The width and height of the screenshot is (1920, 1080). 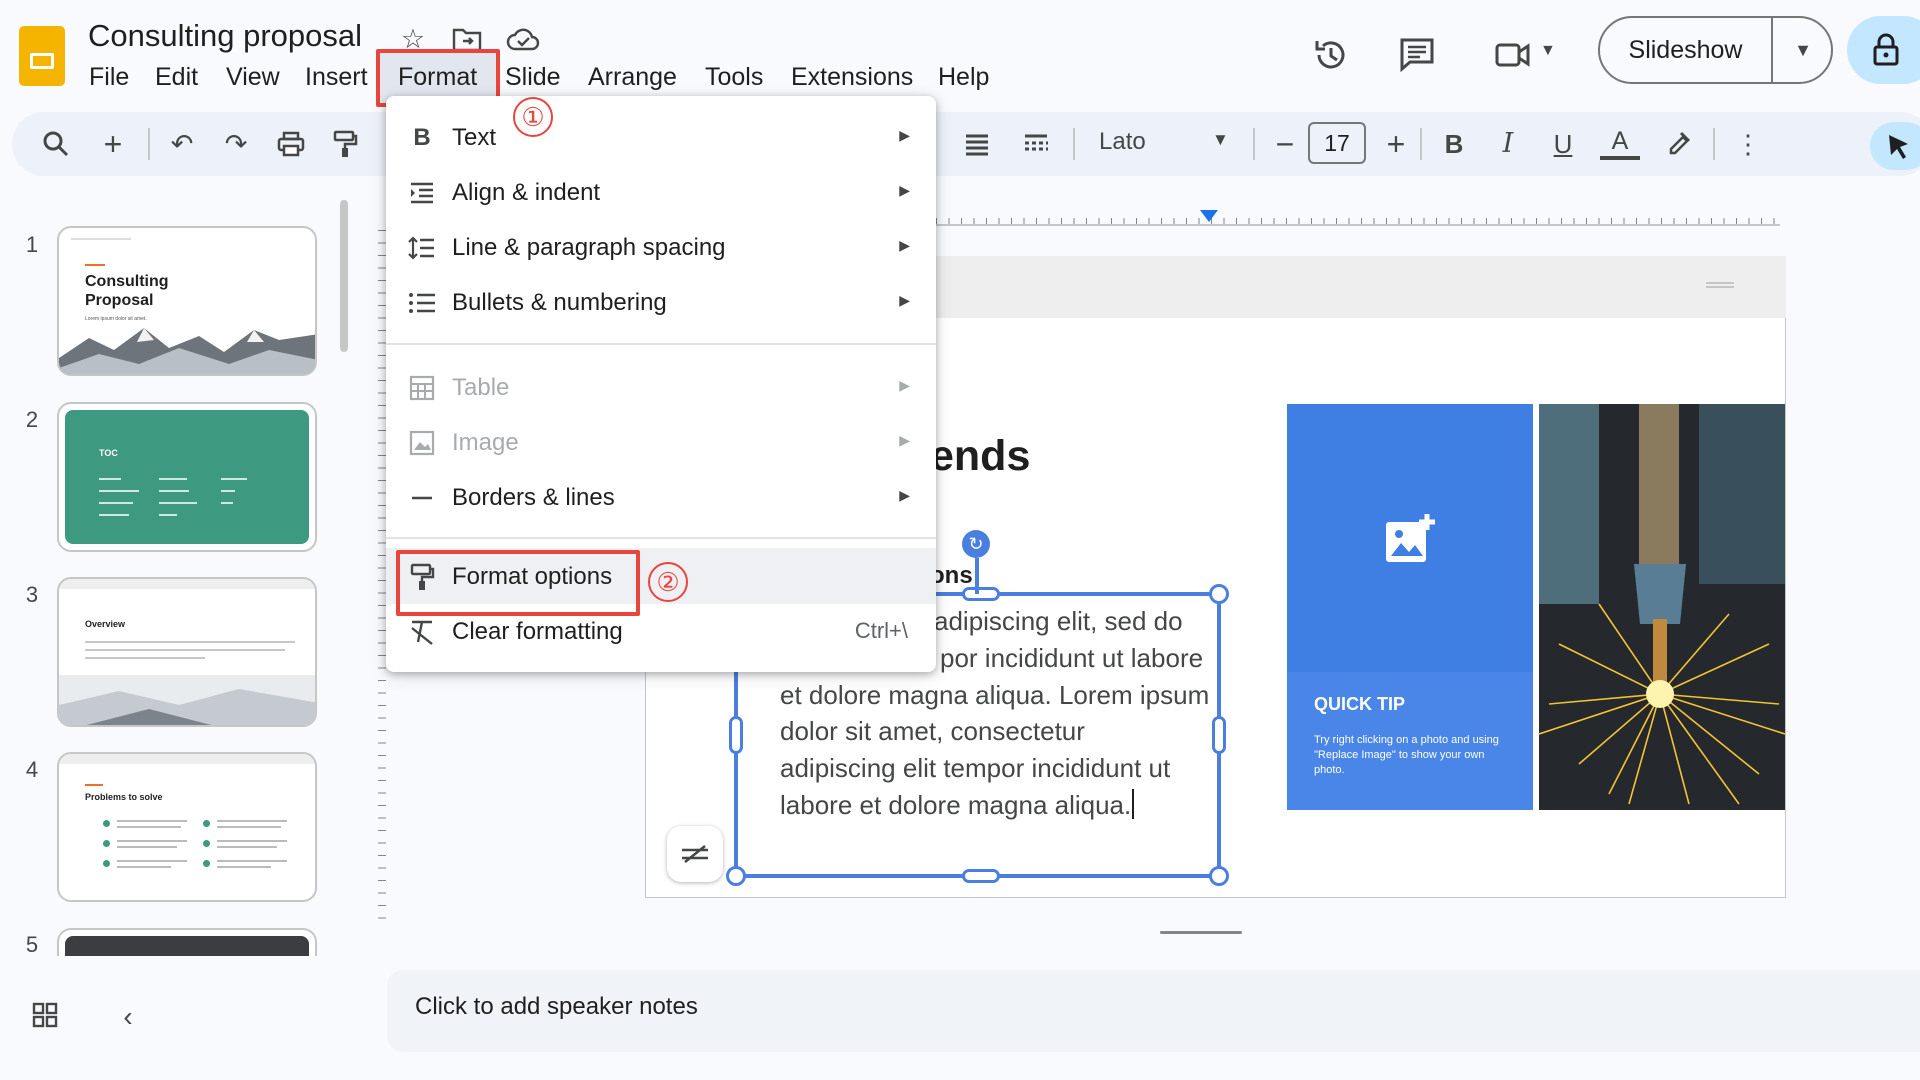 I want to click on font-size-input: 17, so click(x=1337, y=143).